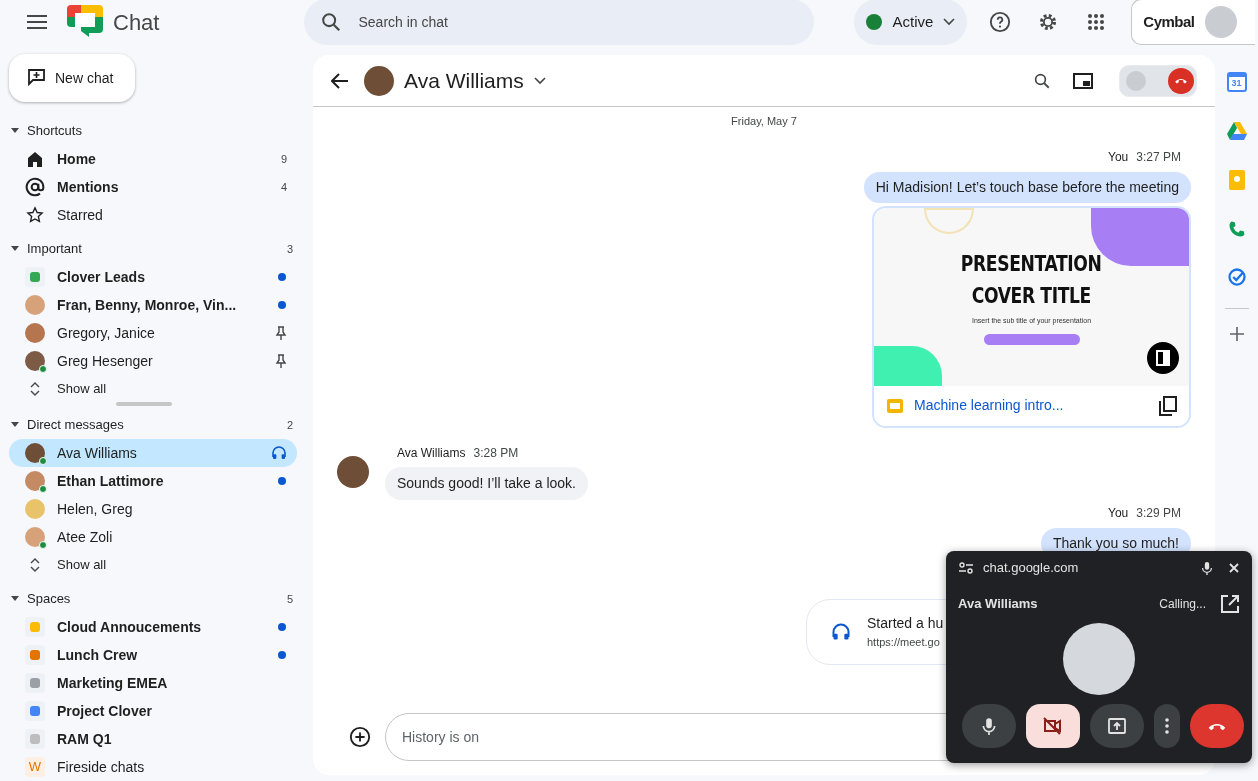  Describe the element at coordinates (559, 22) in the screenshot. I see `search-field: Search in chat` at that location.